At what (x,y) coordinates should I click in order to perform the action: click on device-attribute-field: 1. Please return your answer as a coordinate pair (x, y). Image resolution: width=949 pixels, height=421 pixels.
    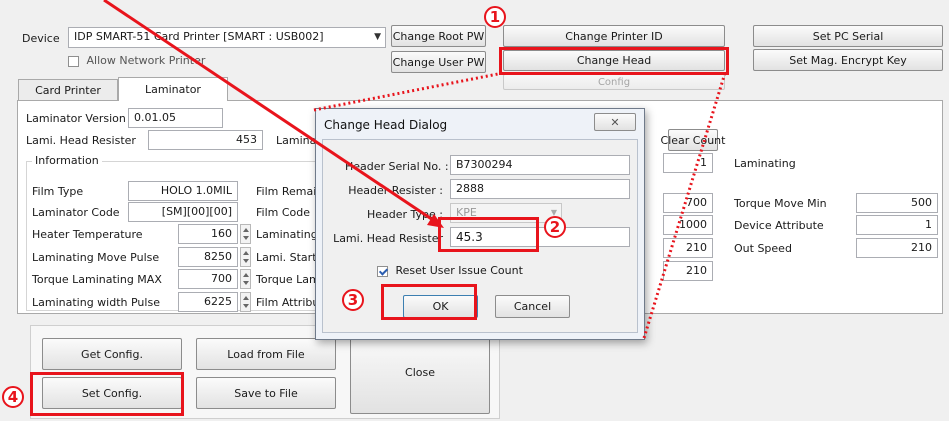
    Looking at the image, I should click on (897, 225).